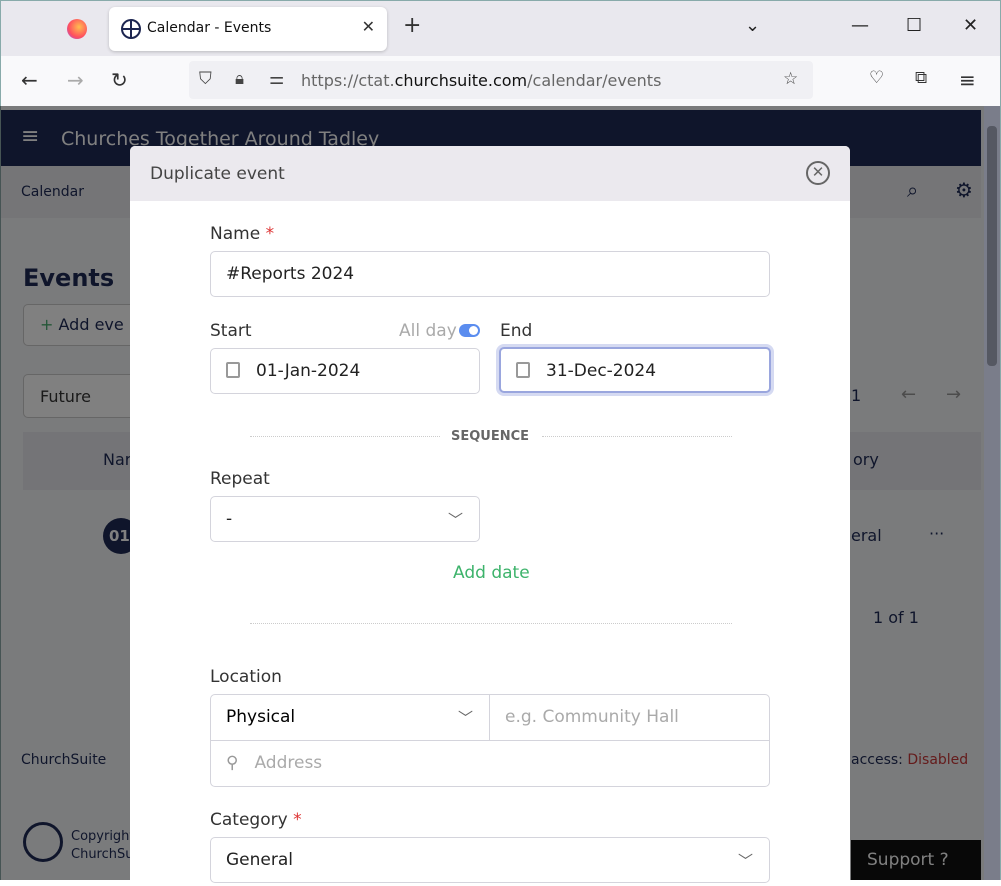  Describe the element at coordinates (232, 763) in the screenshot. I see `map-pin-icon: ⚲` at that location.